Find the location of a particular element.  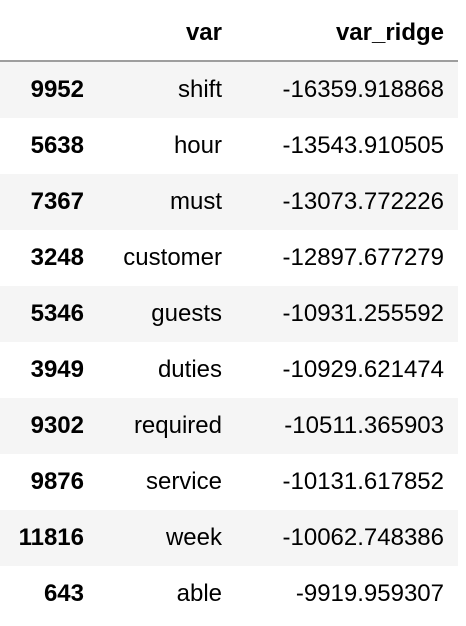

table-row: 9876 service -10131.617852 is located at coordinates (229, 482).